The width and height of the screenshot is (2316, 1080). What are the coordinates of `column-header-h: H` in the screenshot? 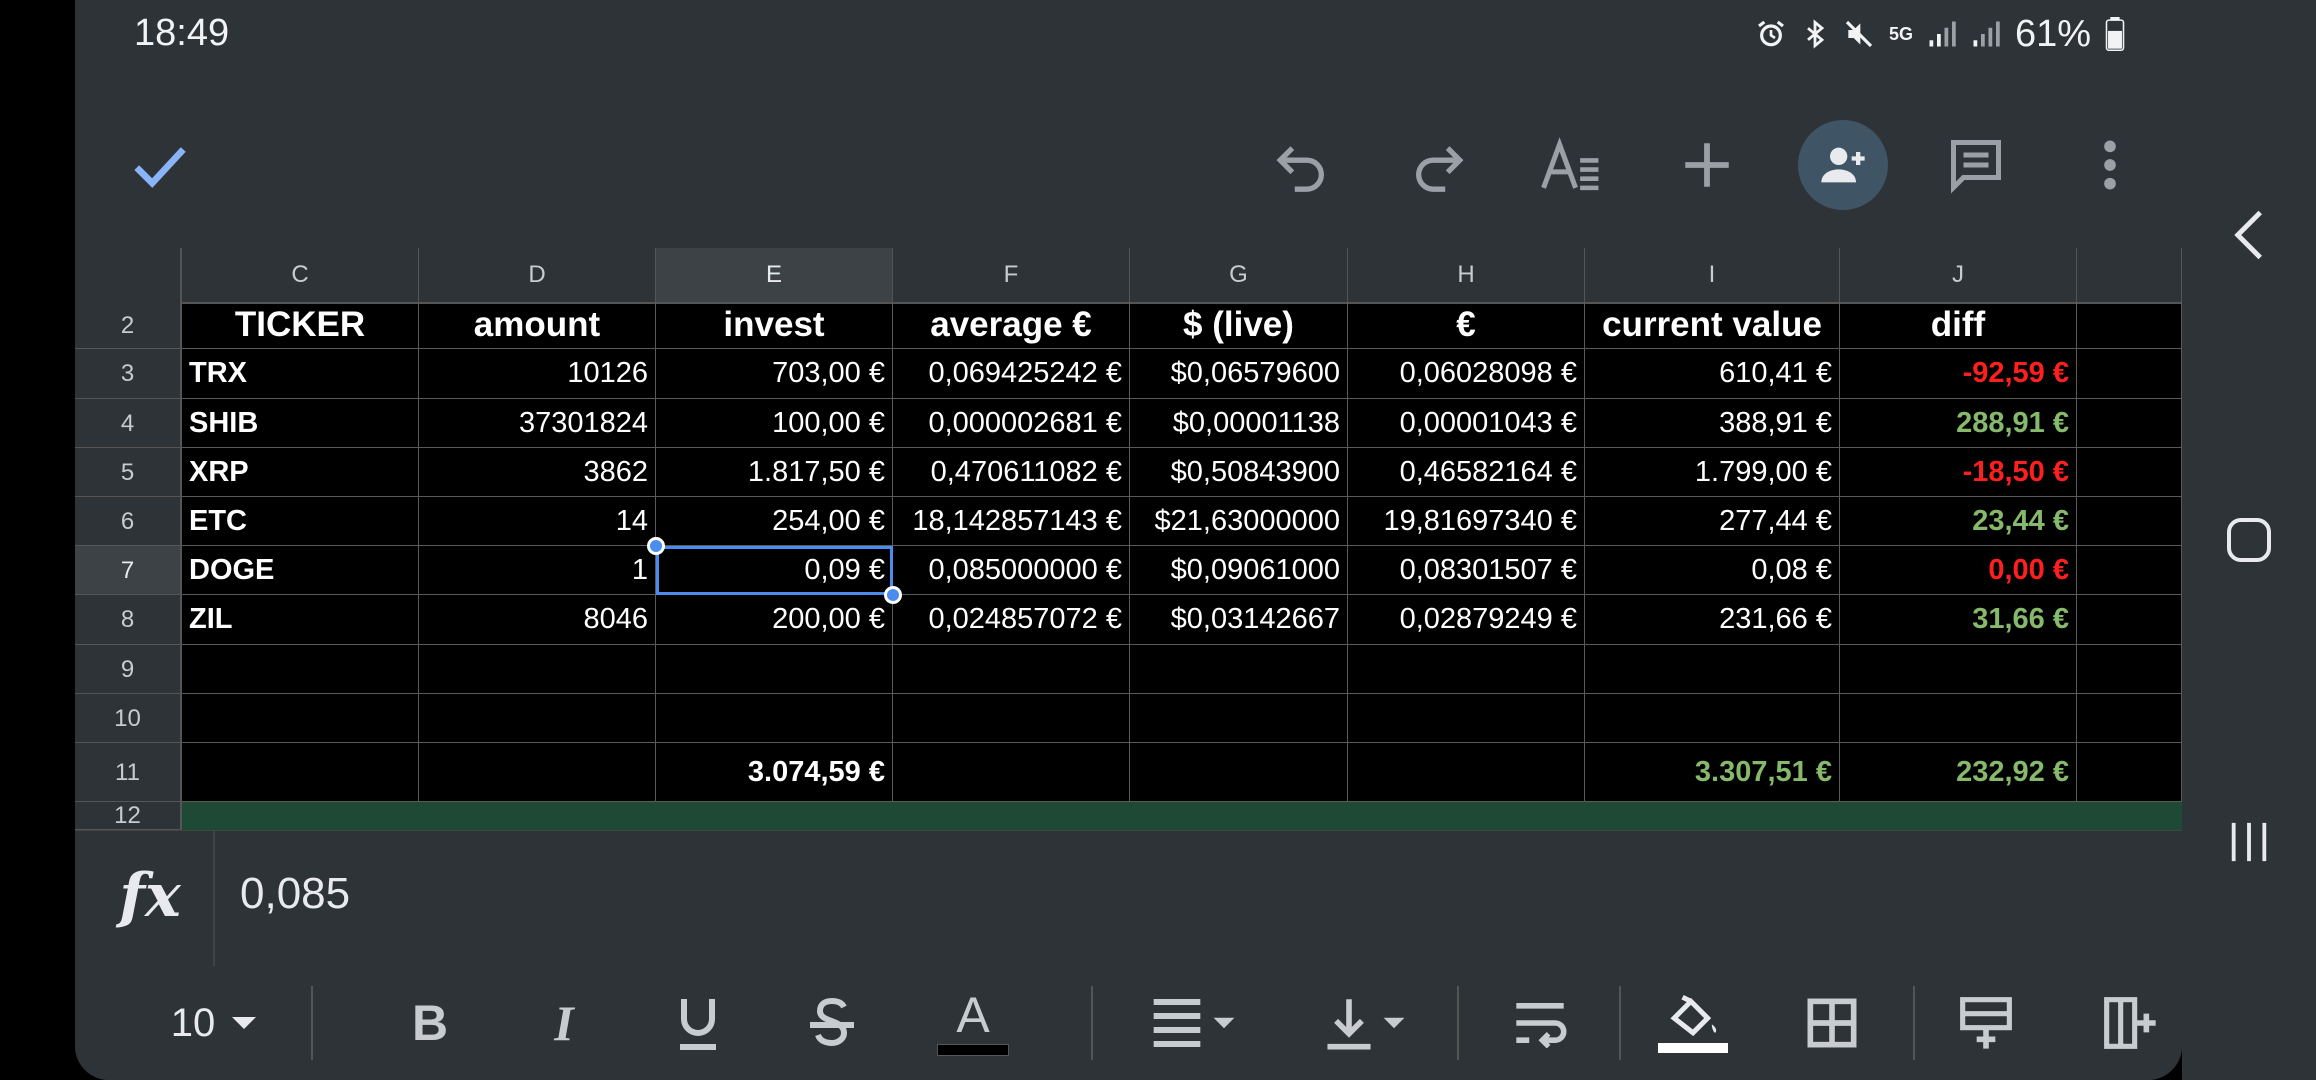 It's located at (1466, 275).